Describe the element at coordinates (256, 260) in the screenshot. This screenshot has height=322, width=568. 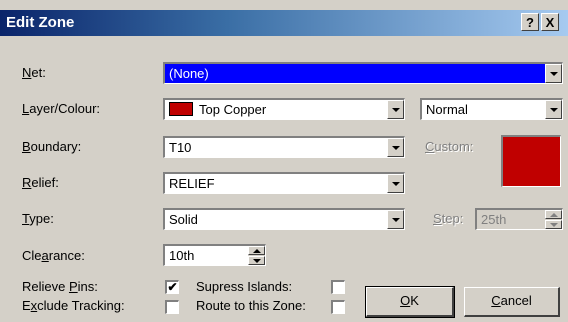
I see `clearance-down-arrow-icon` at that location.